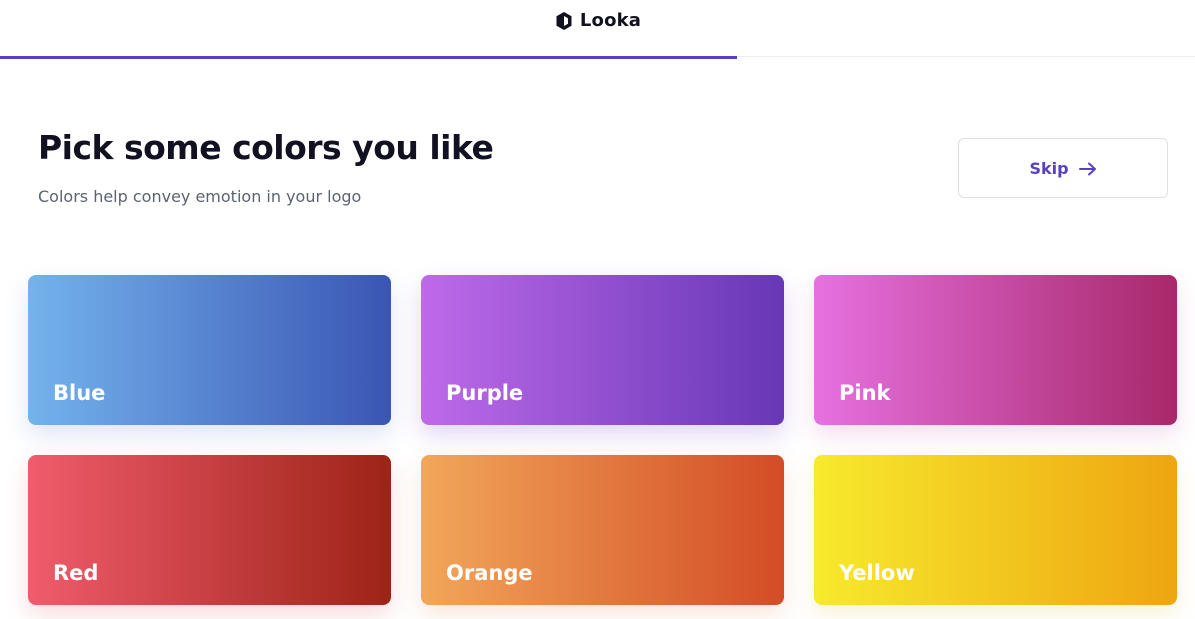 This screenshot has height=619, width=1195. Describe the element at coordinates (564, 21) in the screenshot. I see `looka-logo-icon` at that location.